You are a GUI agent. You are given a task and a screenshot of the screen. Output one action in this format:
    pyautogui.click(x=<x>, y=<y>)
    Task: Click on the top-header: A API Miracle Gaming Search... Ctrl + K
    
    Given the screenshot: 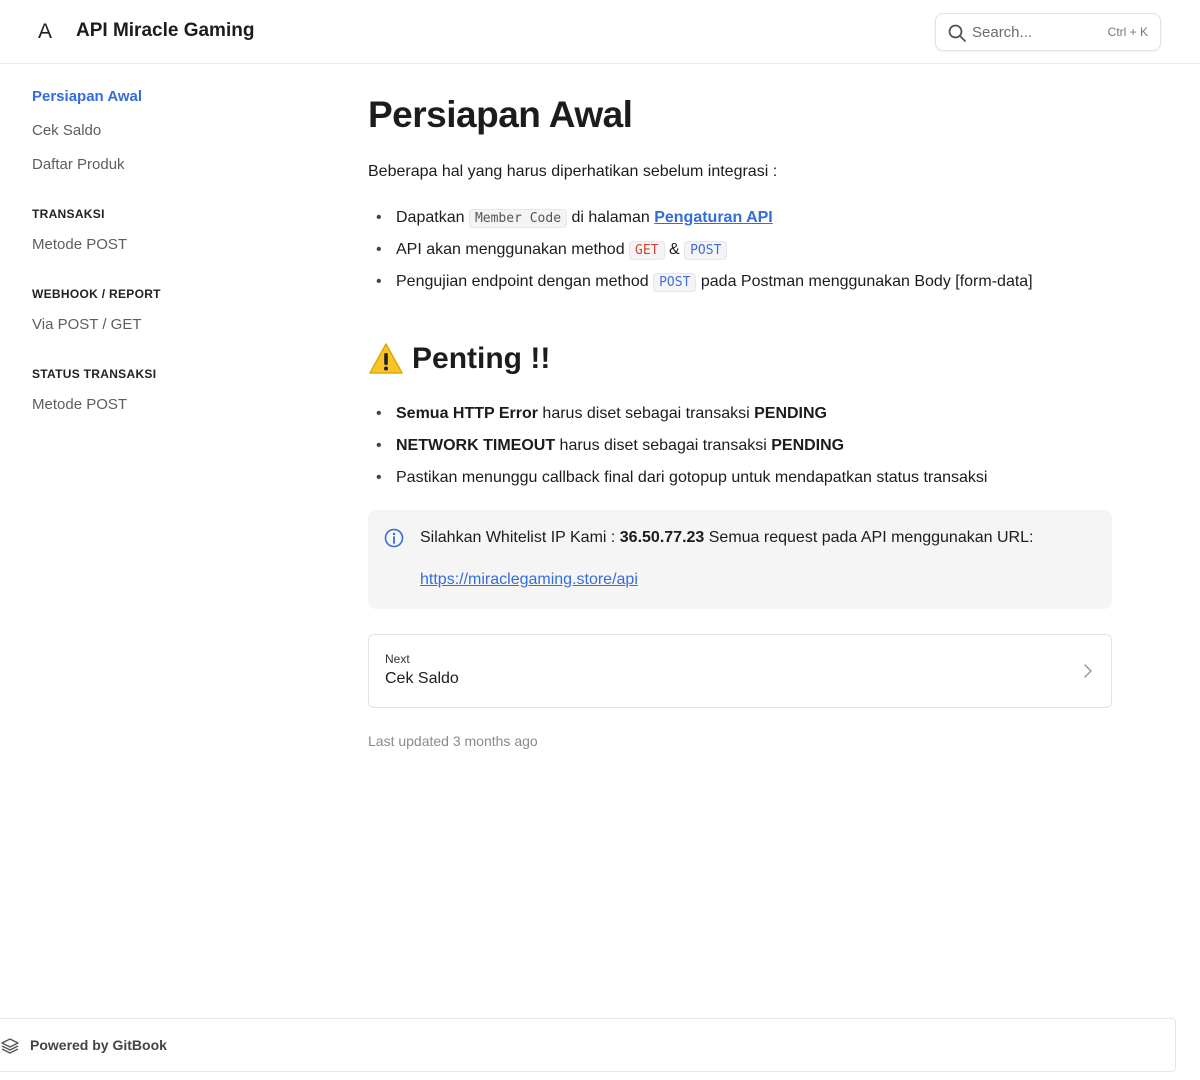 What is the action you would take?
    pyautogui.click(x=600, y=32)
    